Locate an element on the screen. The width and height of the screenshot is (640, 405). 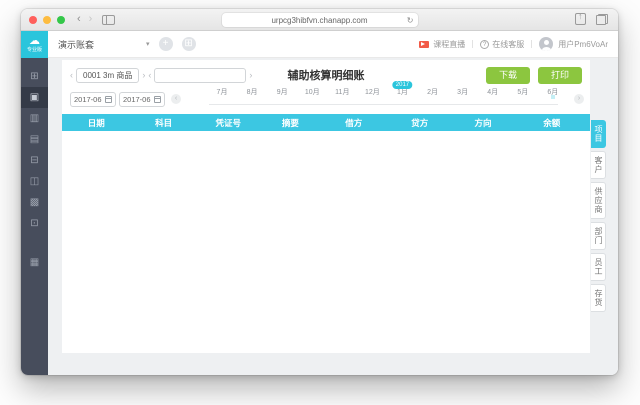
aux-tab-存货: 存货 is located at coordinates (598, 298).